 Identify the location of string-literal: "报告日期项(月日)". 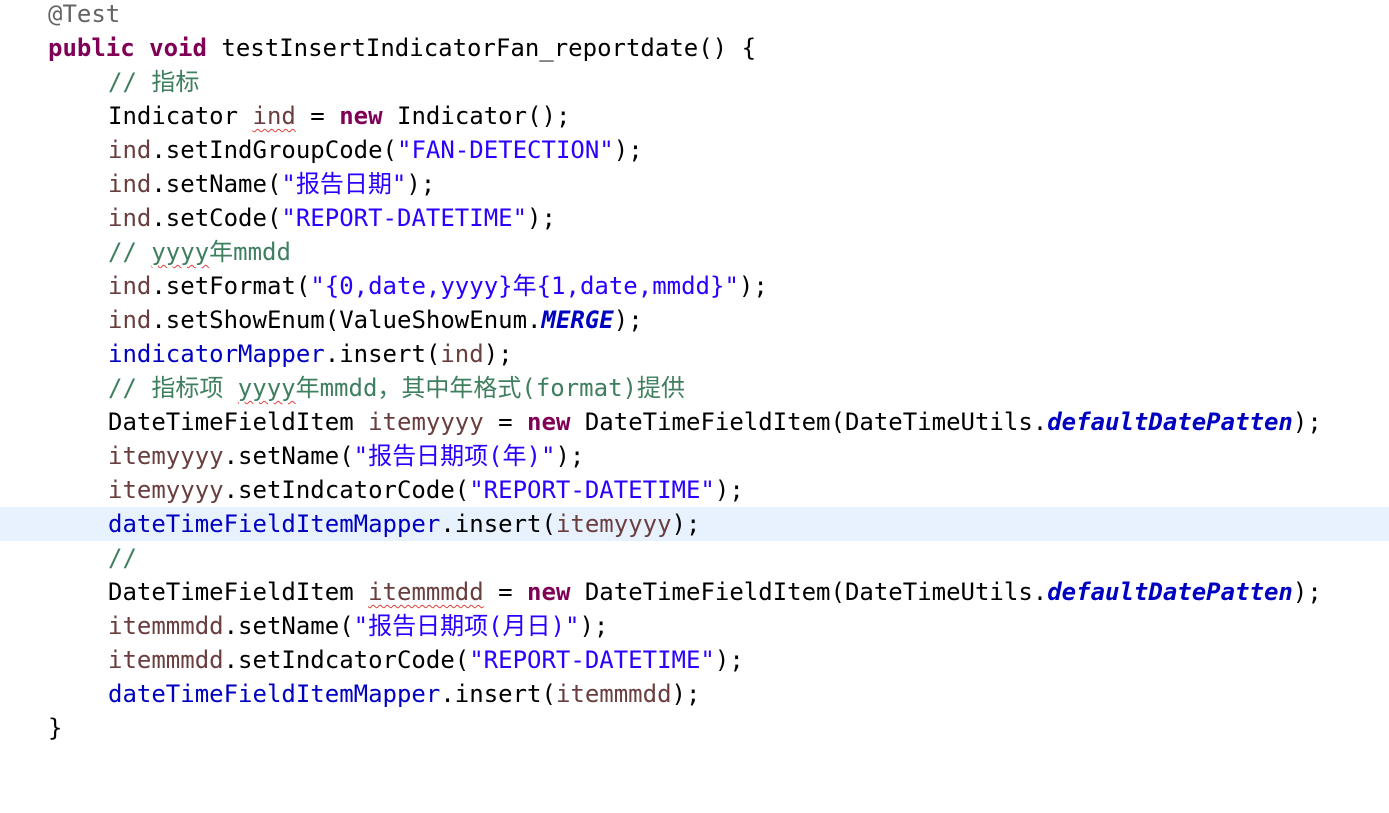
(466, 626).